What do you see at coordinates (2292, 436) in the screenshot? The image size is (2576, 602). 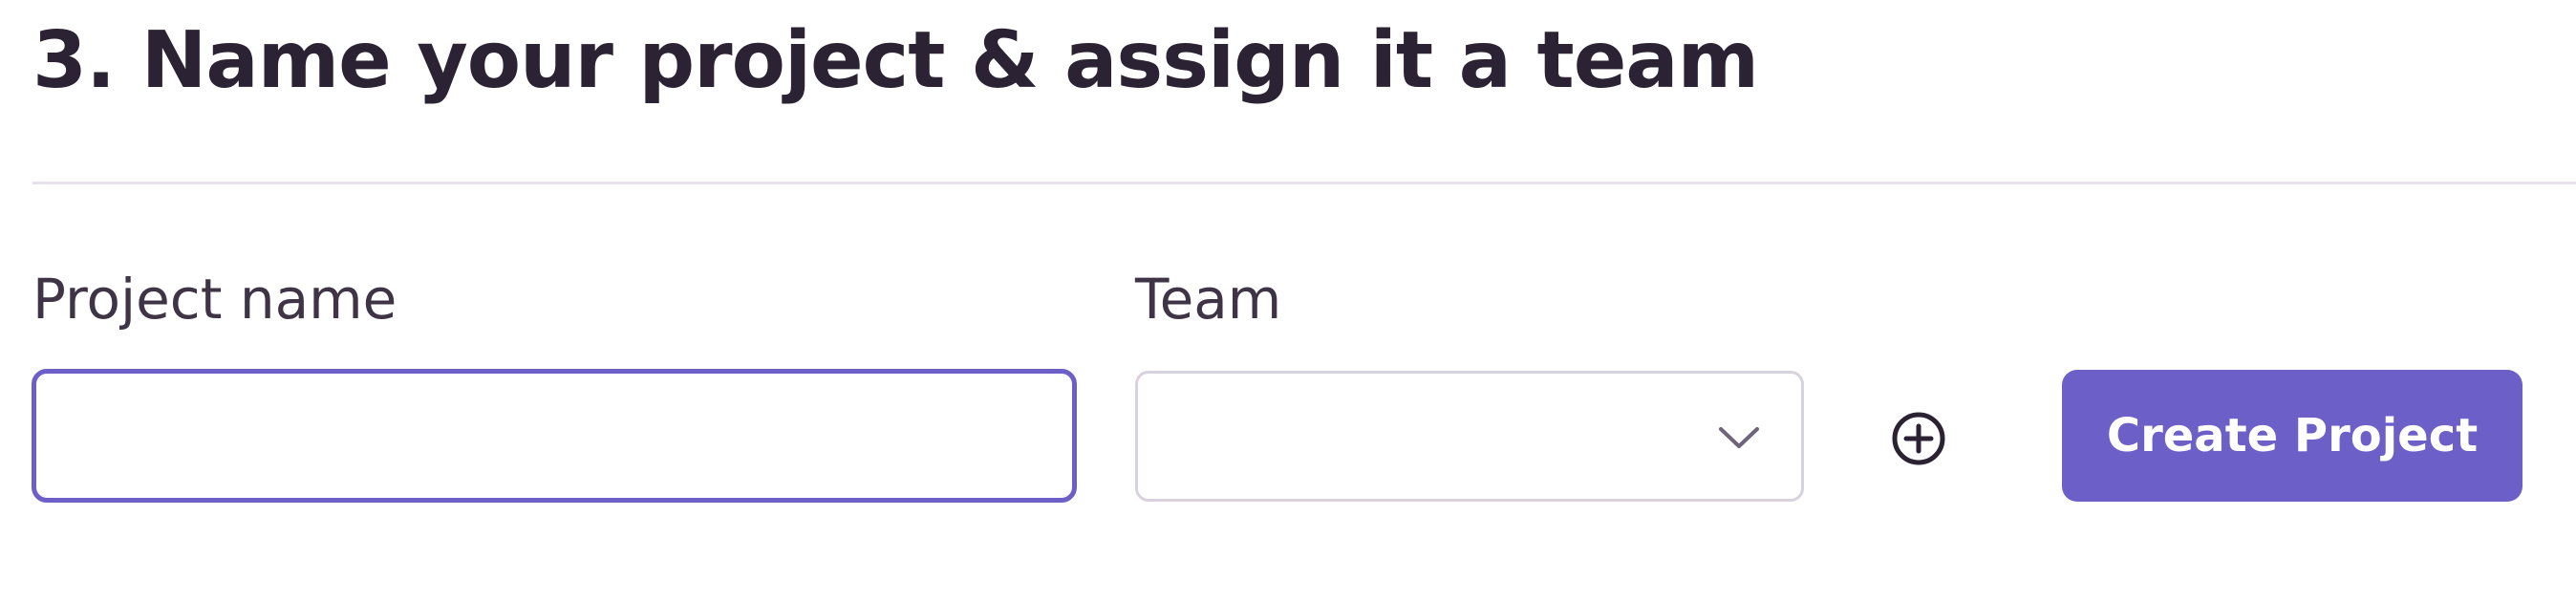 I see `create-project-button: Create Project` at bounding box center [2292, 436].